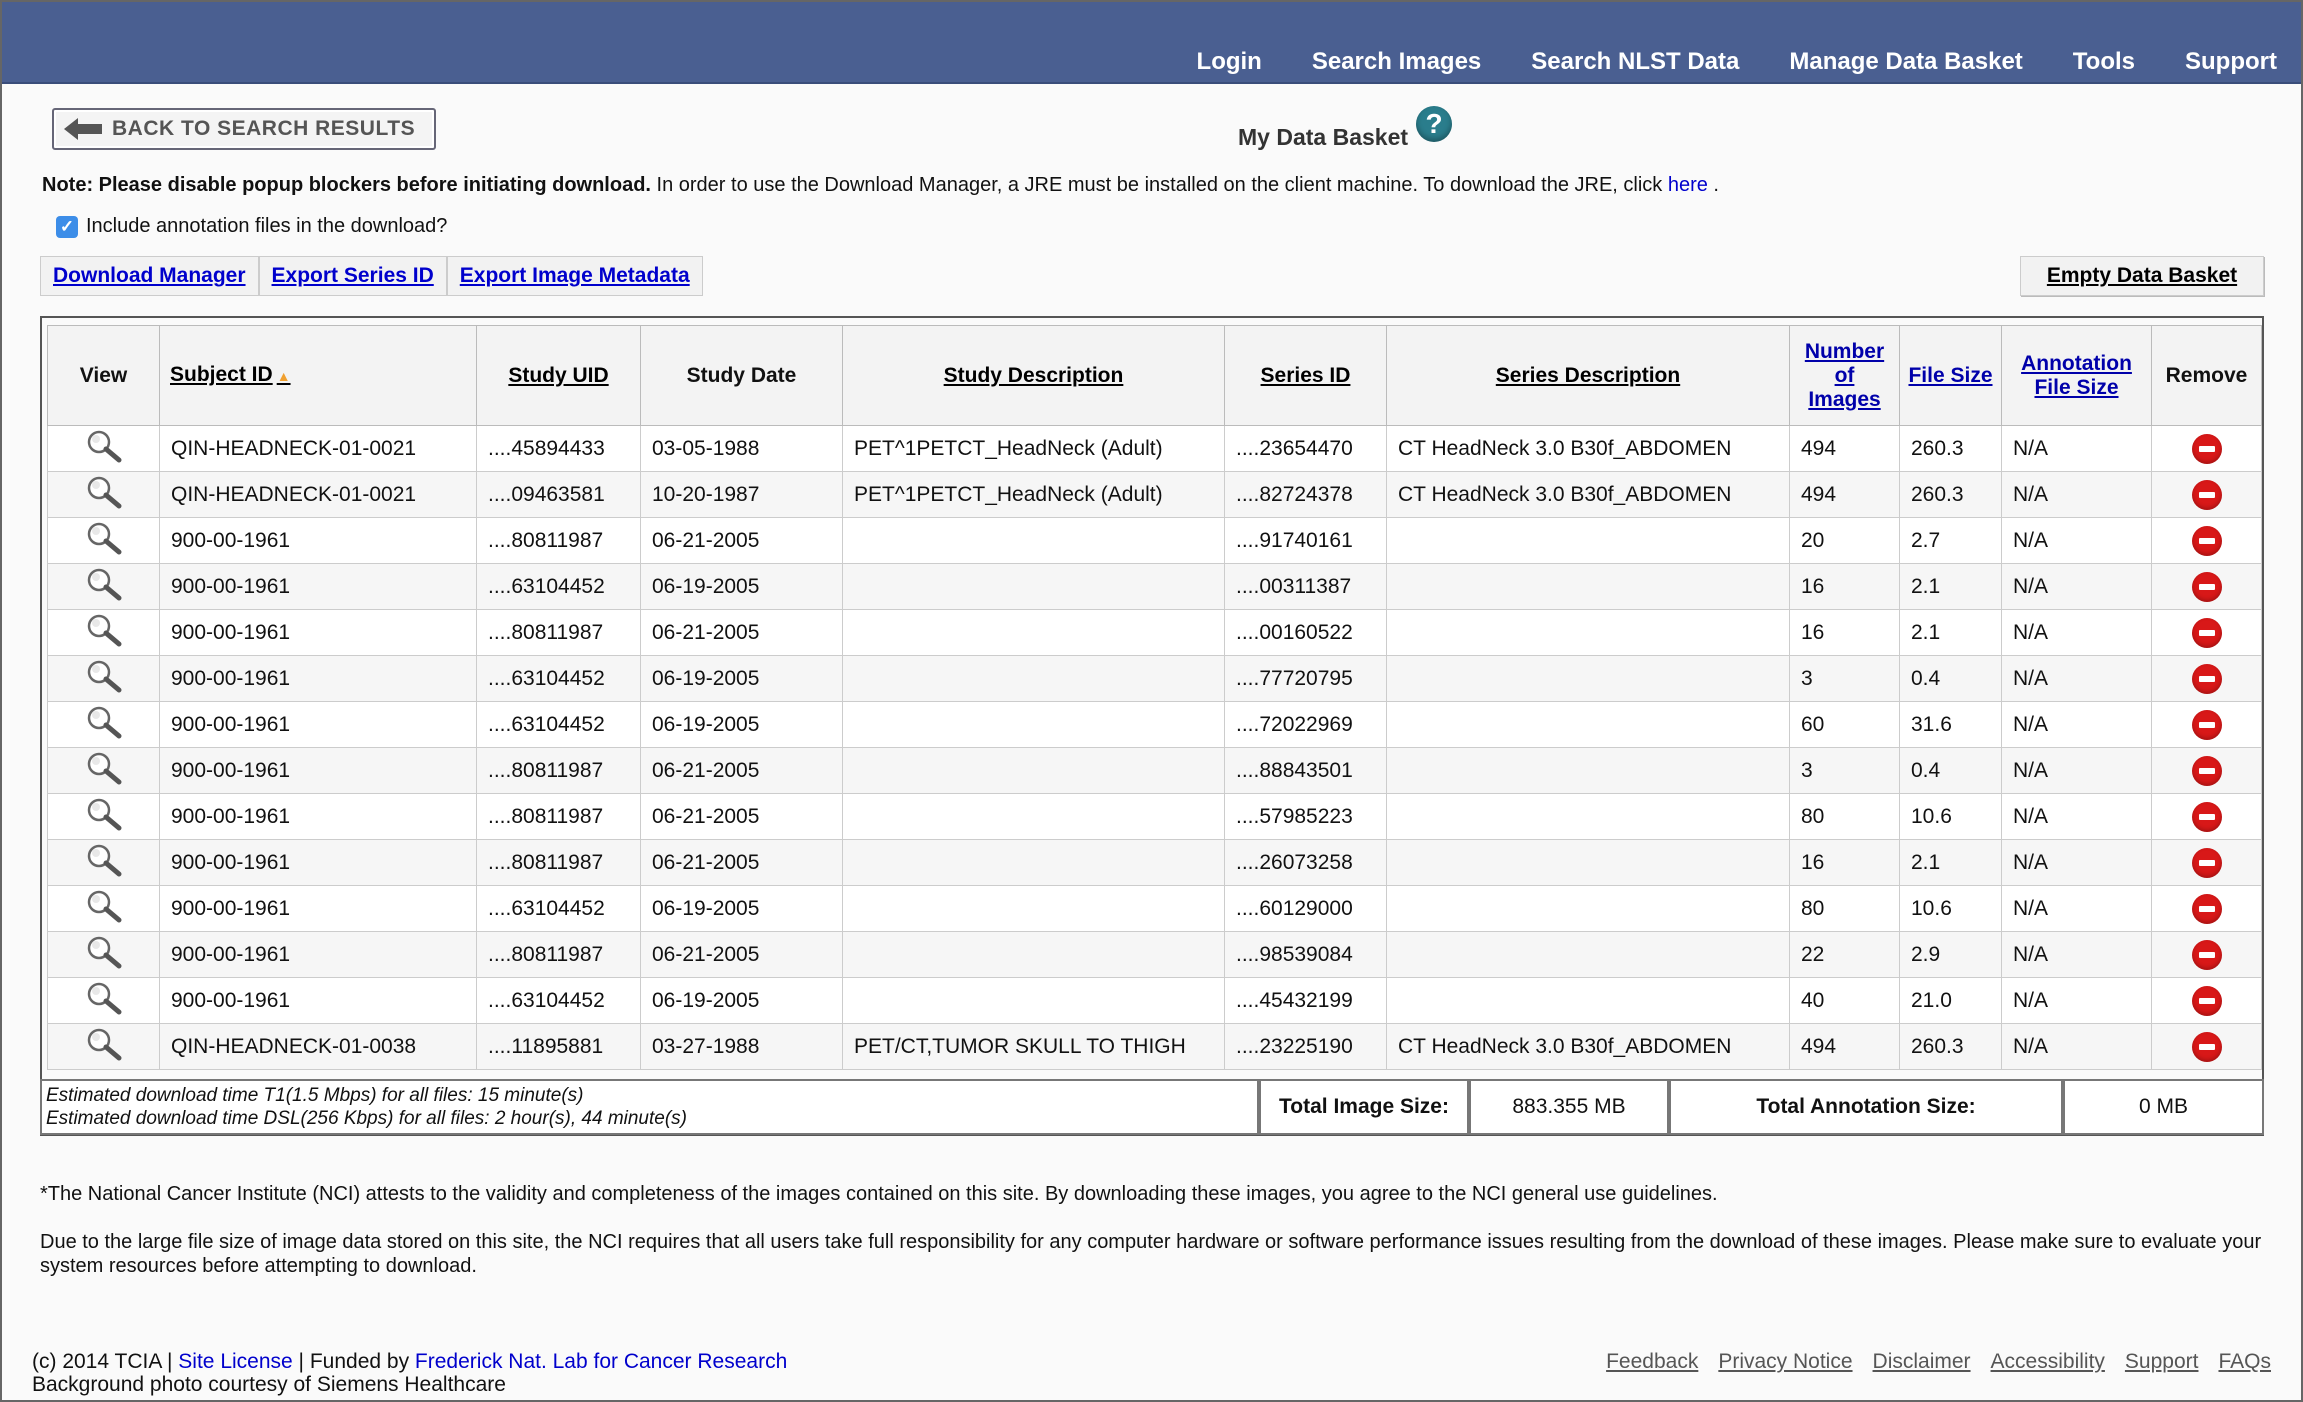 The image size is (2303, 1402). I want to click on footer-faqs-link: FAQs, so click(2244, 1362).